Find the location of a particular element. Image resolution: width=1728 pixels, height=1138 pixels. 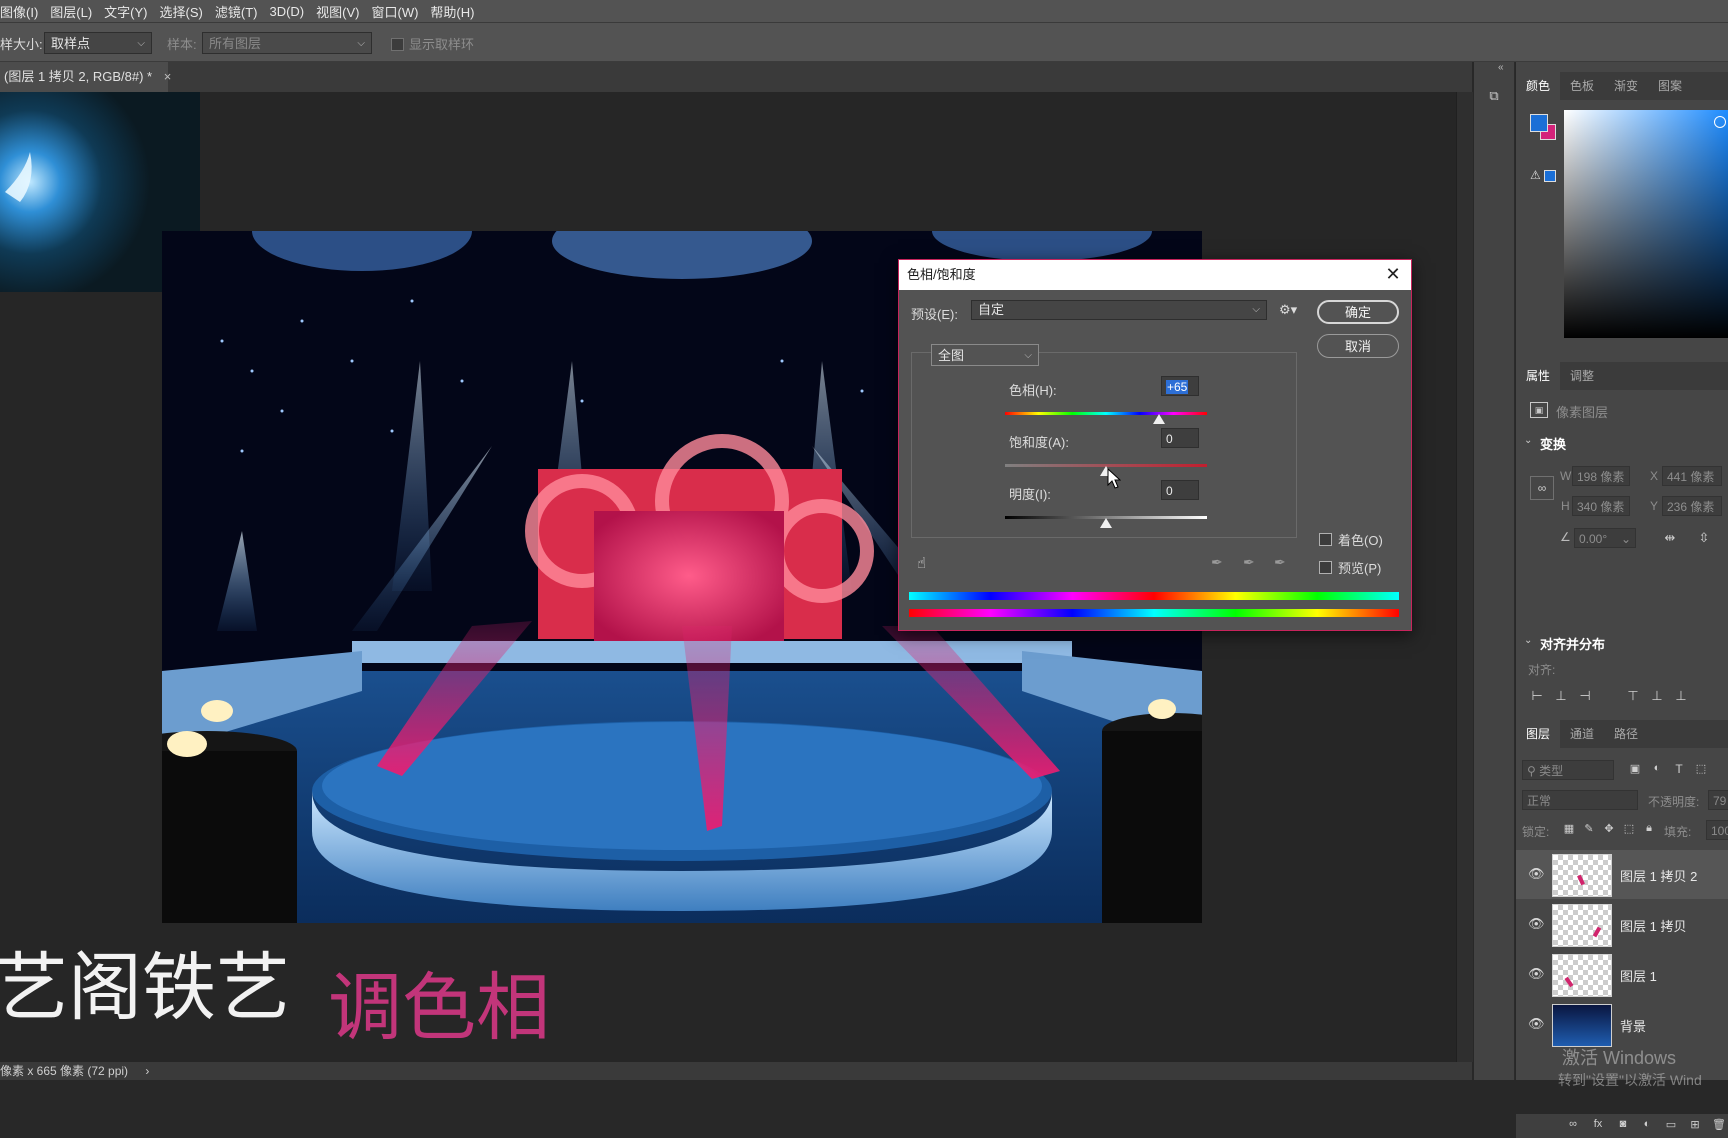

layer-filter-select: ⚲ 类型 is located at coordinates (1568, 770).